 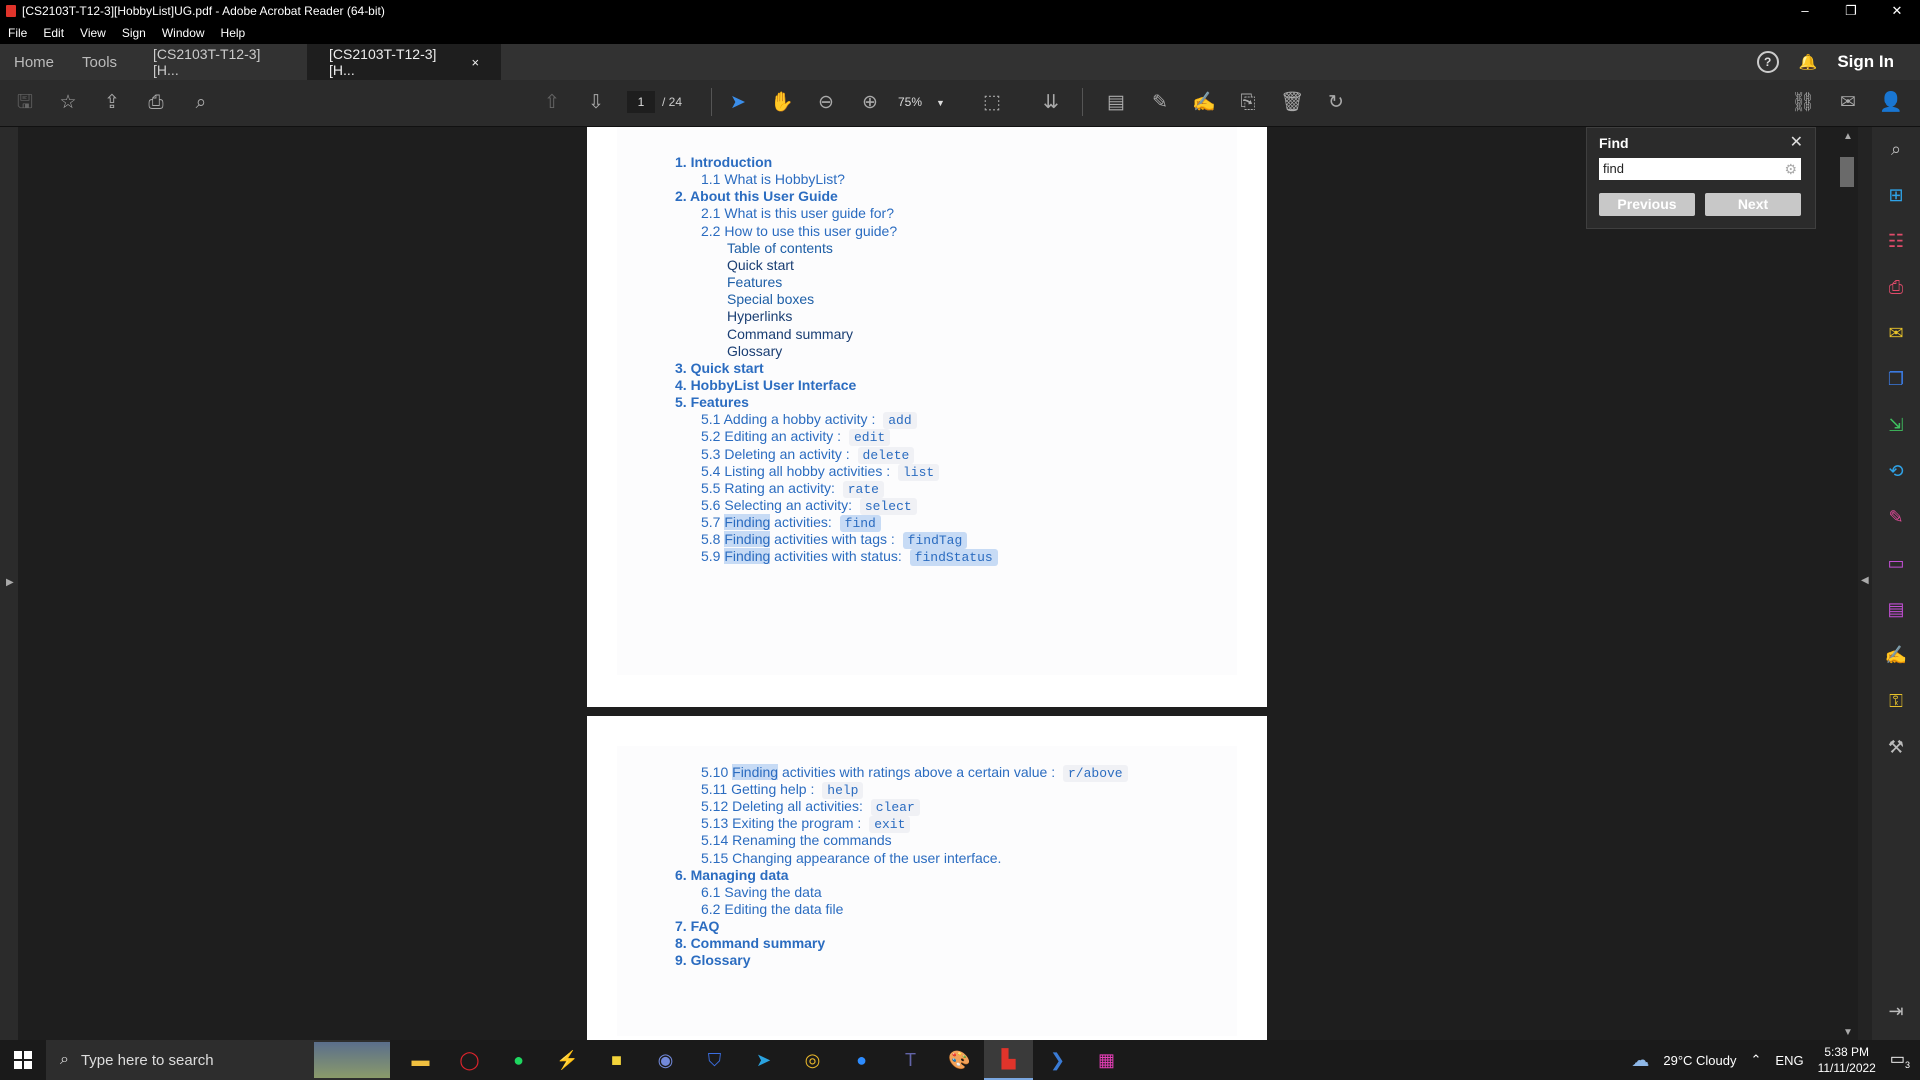 I want to click on more-tools-icon: ⚒, so click(x=1896, y=747).